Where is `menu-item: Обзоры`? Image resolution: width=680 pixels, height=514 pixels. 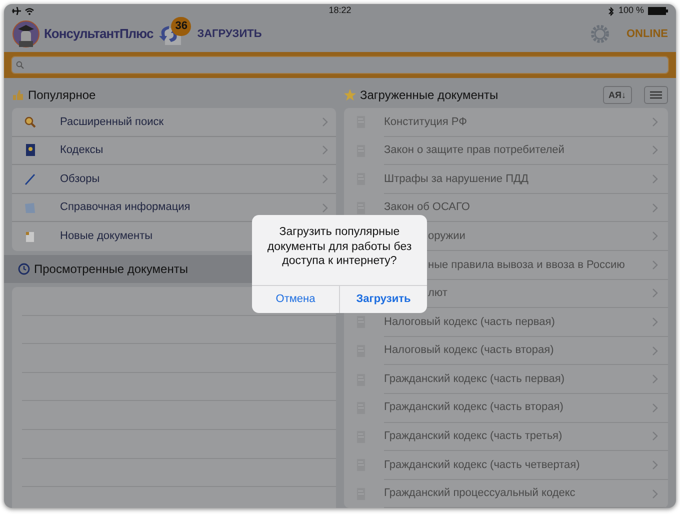
menu-item: Обзоры is located at coordinates (174, 179).